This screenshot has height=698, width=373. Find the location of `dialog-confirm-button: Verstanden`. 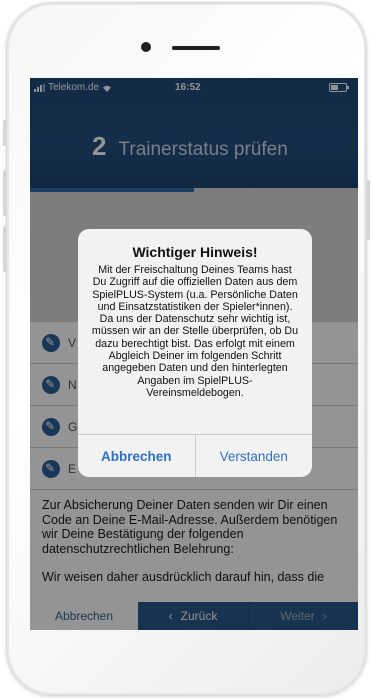

dialog-confirm-button: Verstanden is located at coordinates (254, 456).